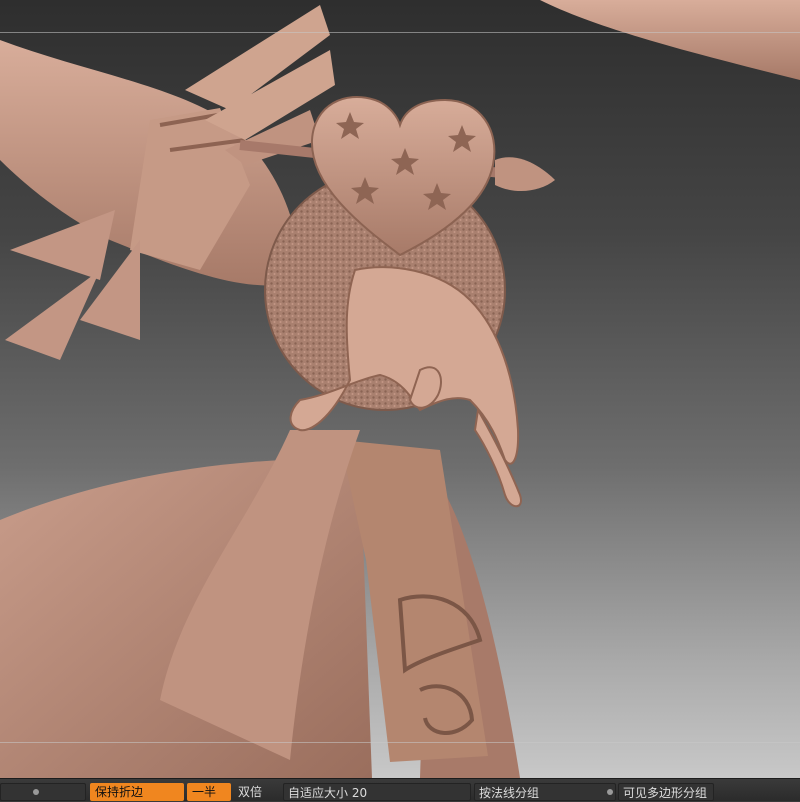 The height and width of the screenshot is (802, 800). Describe the element at coordinates (666, 792) in the screenshot. I see `group-visible-polys-button: 可见多边形分组` at that location.